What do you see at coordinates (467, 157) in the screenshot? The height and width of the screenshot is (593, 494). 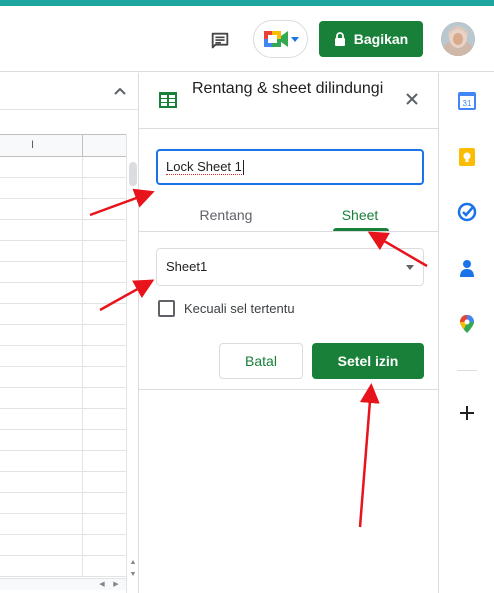 I see `keep-icon` at bounding box center [467, 157].